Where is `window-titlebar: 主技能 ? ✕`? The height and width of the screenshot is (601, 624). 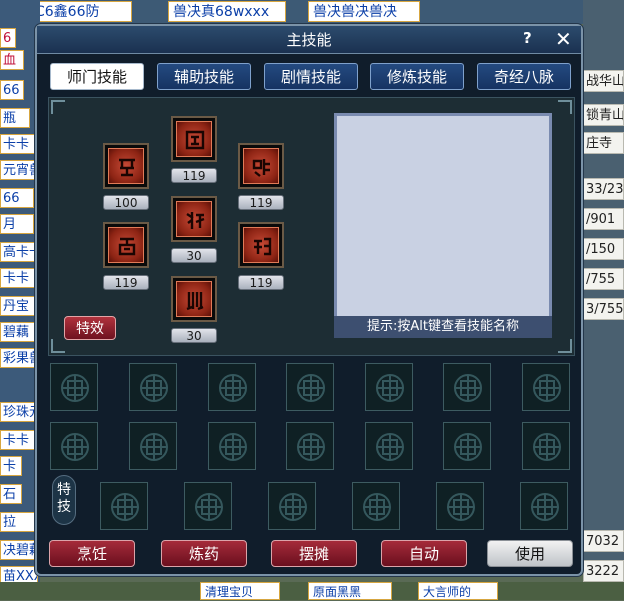 window-titlebar: 主技能 ? ✕ is located at coordinates (309, 40).